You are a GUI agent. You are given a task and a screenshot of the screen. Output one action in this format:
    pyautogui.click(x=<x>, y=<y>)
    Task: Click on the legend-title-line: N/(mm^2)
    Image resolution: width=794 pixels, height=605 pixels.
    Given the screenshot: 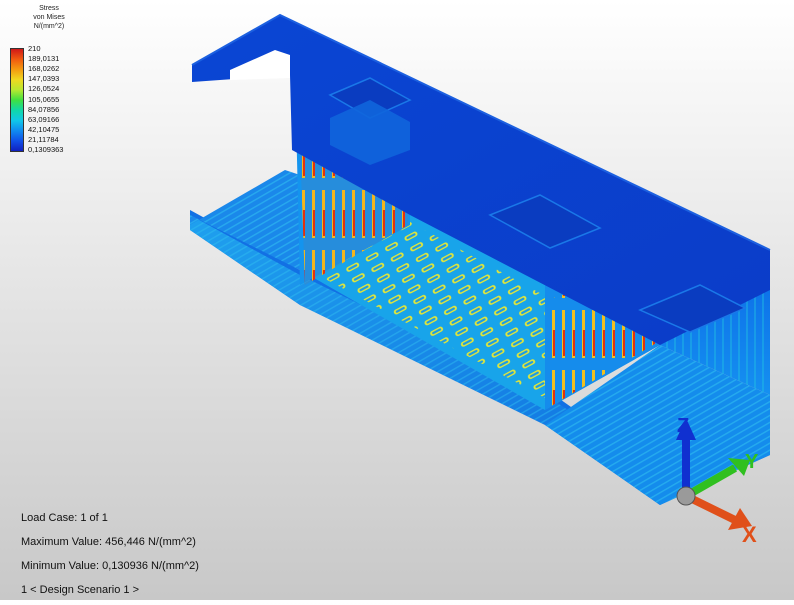 What is the action you would take?
    pyautogui.click(x=49, y=26)
    